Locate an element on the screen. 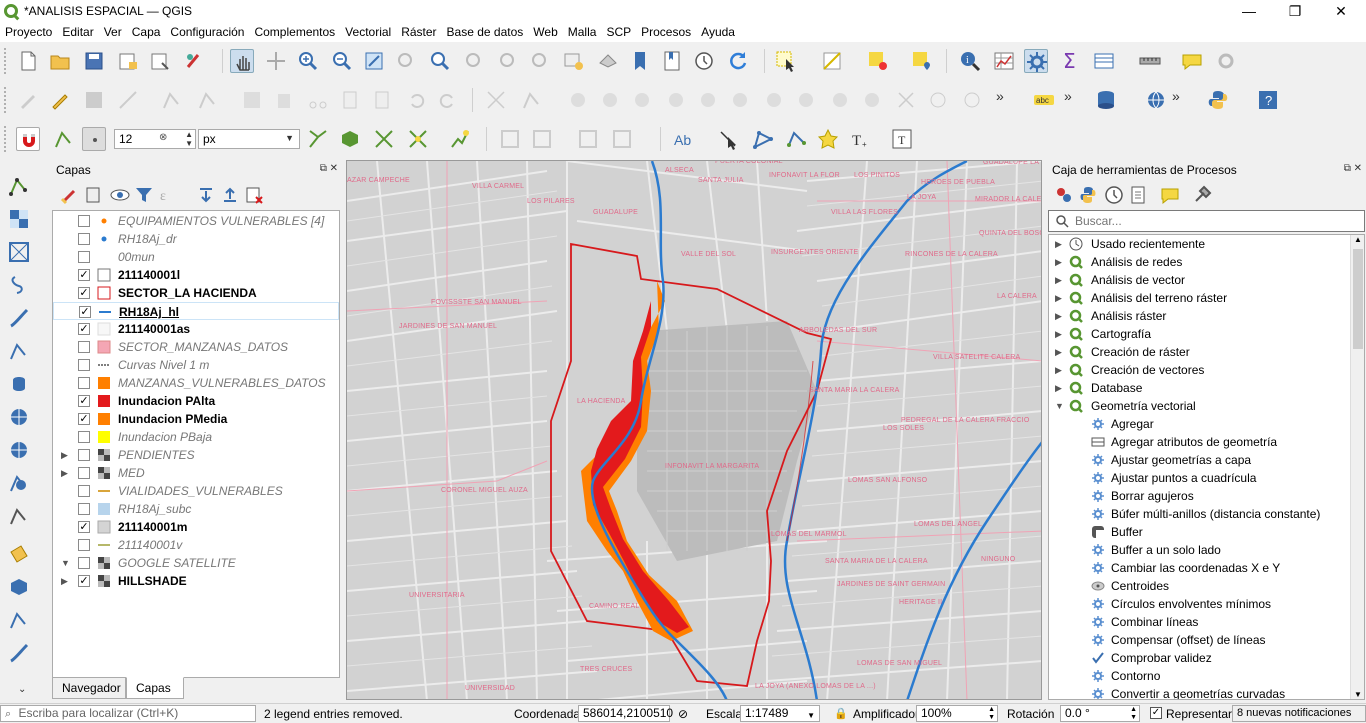 The height and width of the screenshot is (723, 1366). menu-procesos: Procesos is located at coordinates (666, 30).